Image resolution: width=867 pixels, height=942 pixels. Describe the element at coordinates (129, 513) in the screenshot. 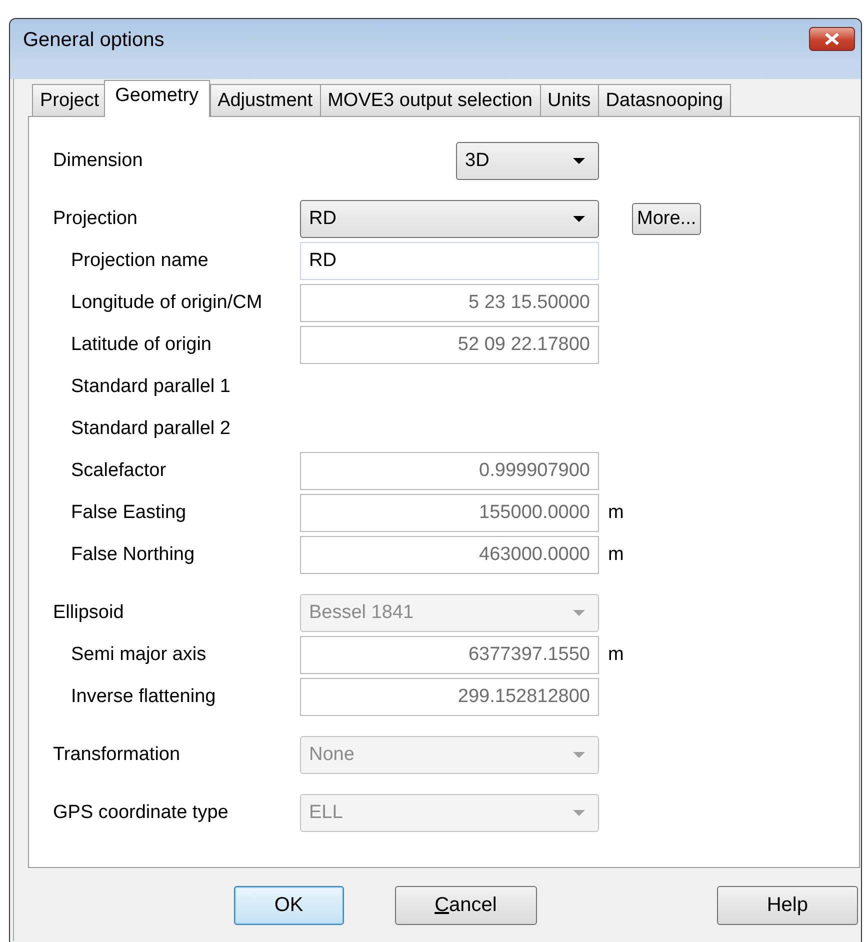

I see `field-label: False Easting` at that location.